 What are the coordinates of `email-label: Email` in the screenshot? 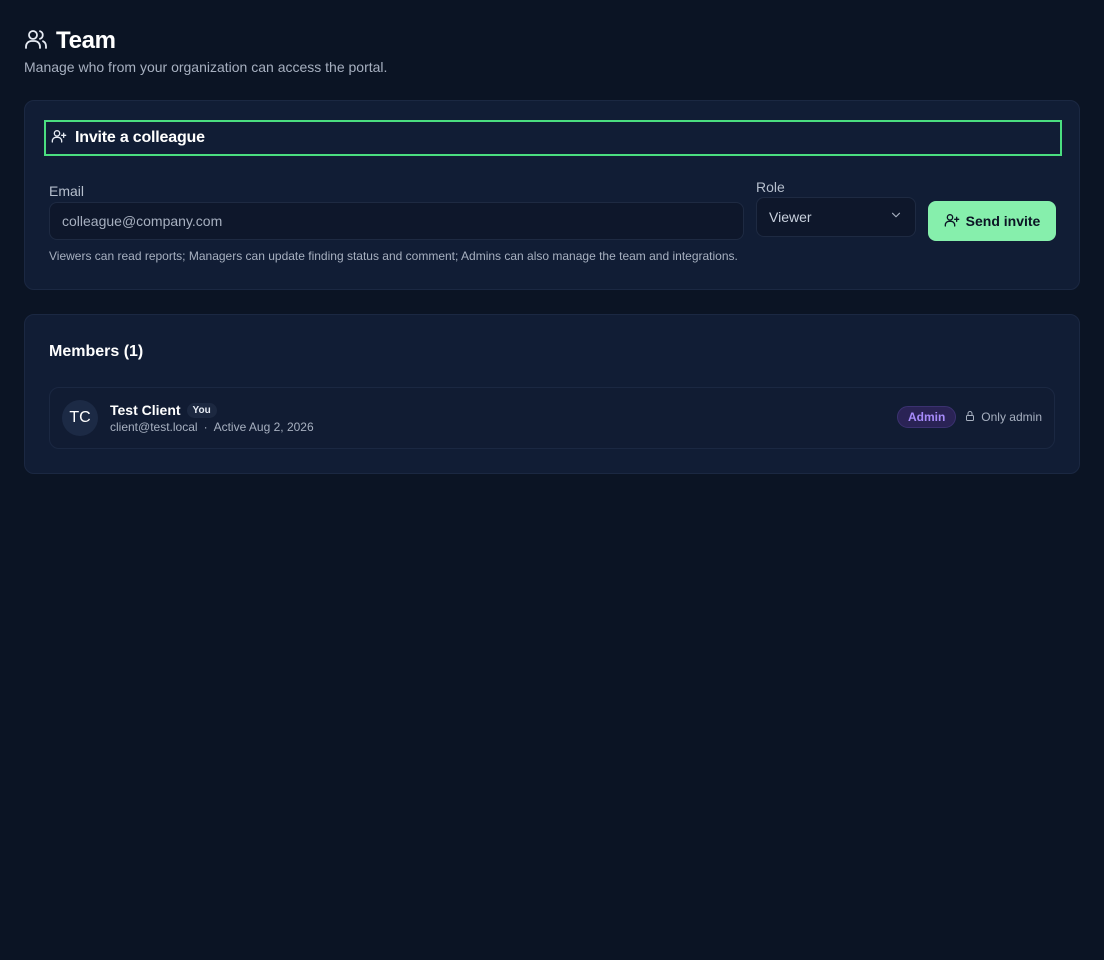 It's located at (67, 191).